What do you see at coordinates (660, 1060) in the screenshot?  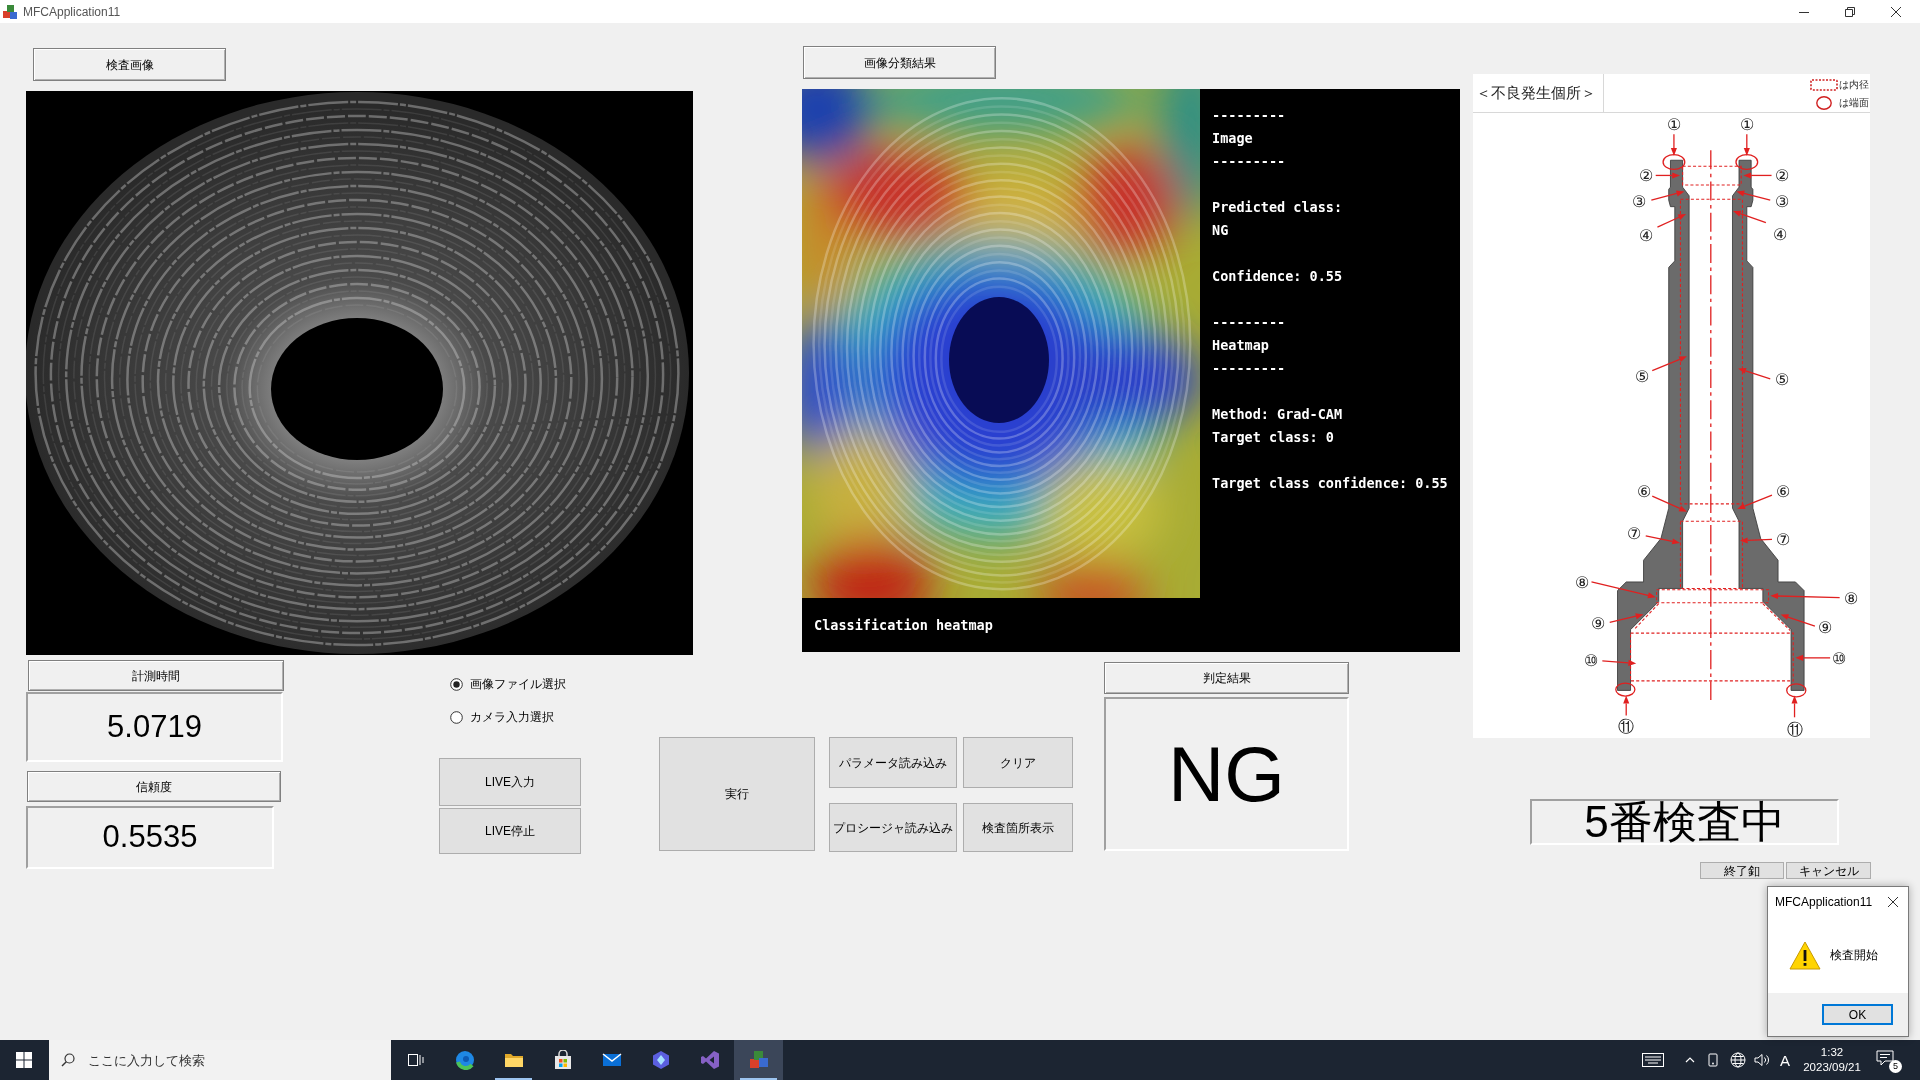 I see `hexagon-logo-icon` at bounding box center [660, 1060].